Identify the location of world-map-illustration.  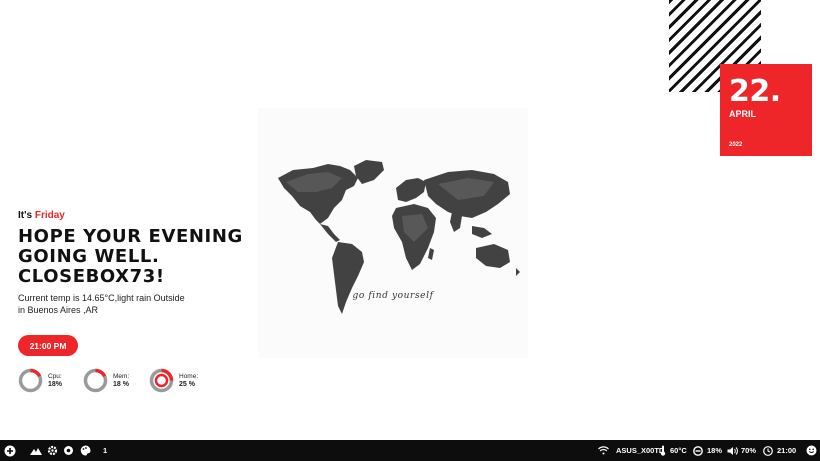
(399, 237).